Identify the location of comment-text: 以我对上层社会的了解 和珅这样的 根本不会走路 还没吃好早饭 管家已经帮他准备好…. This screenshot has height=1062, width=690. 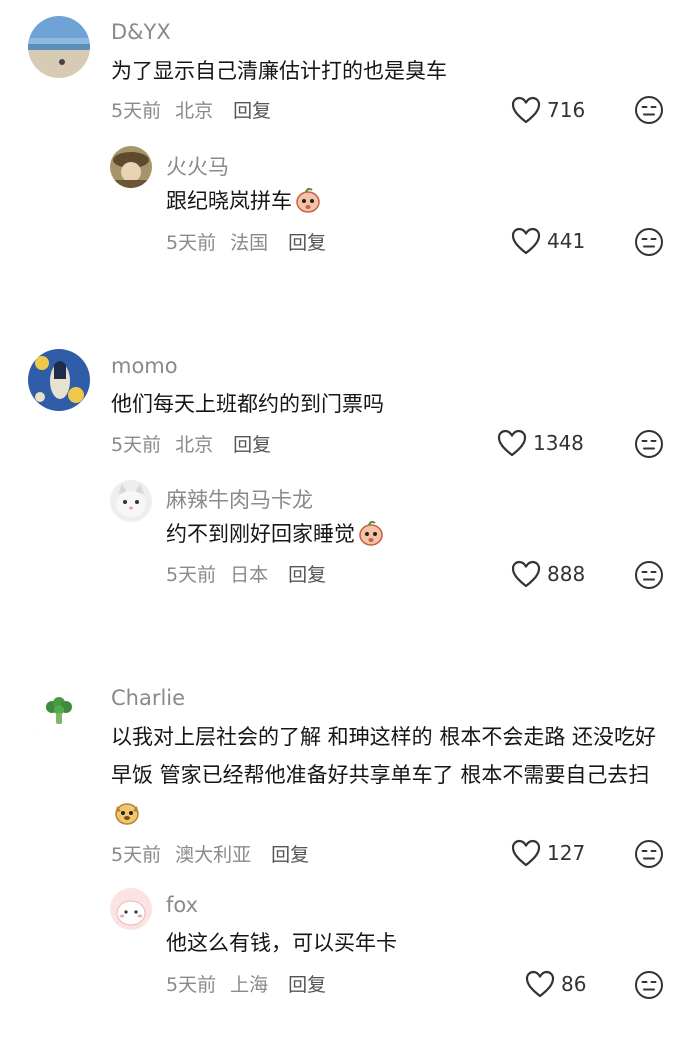
(391, 778).